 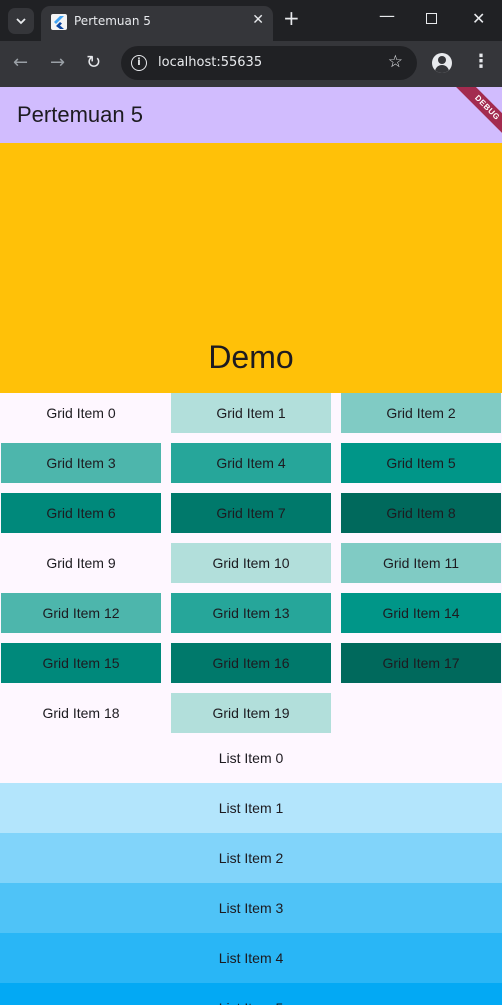 What do you see at coordinates (251, 663) in the screenshot?
I see `grid-item: Grid Item 16` at bounding box center [251, 663].